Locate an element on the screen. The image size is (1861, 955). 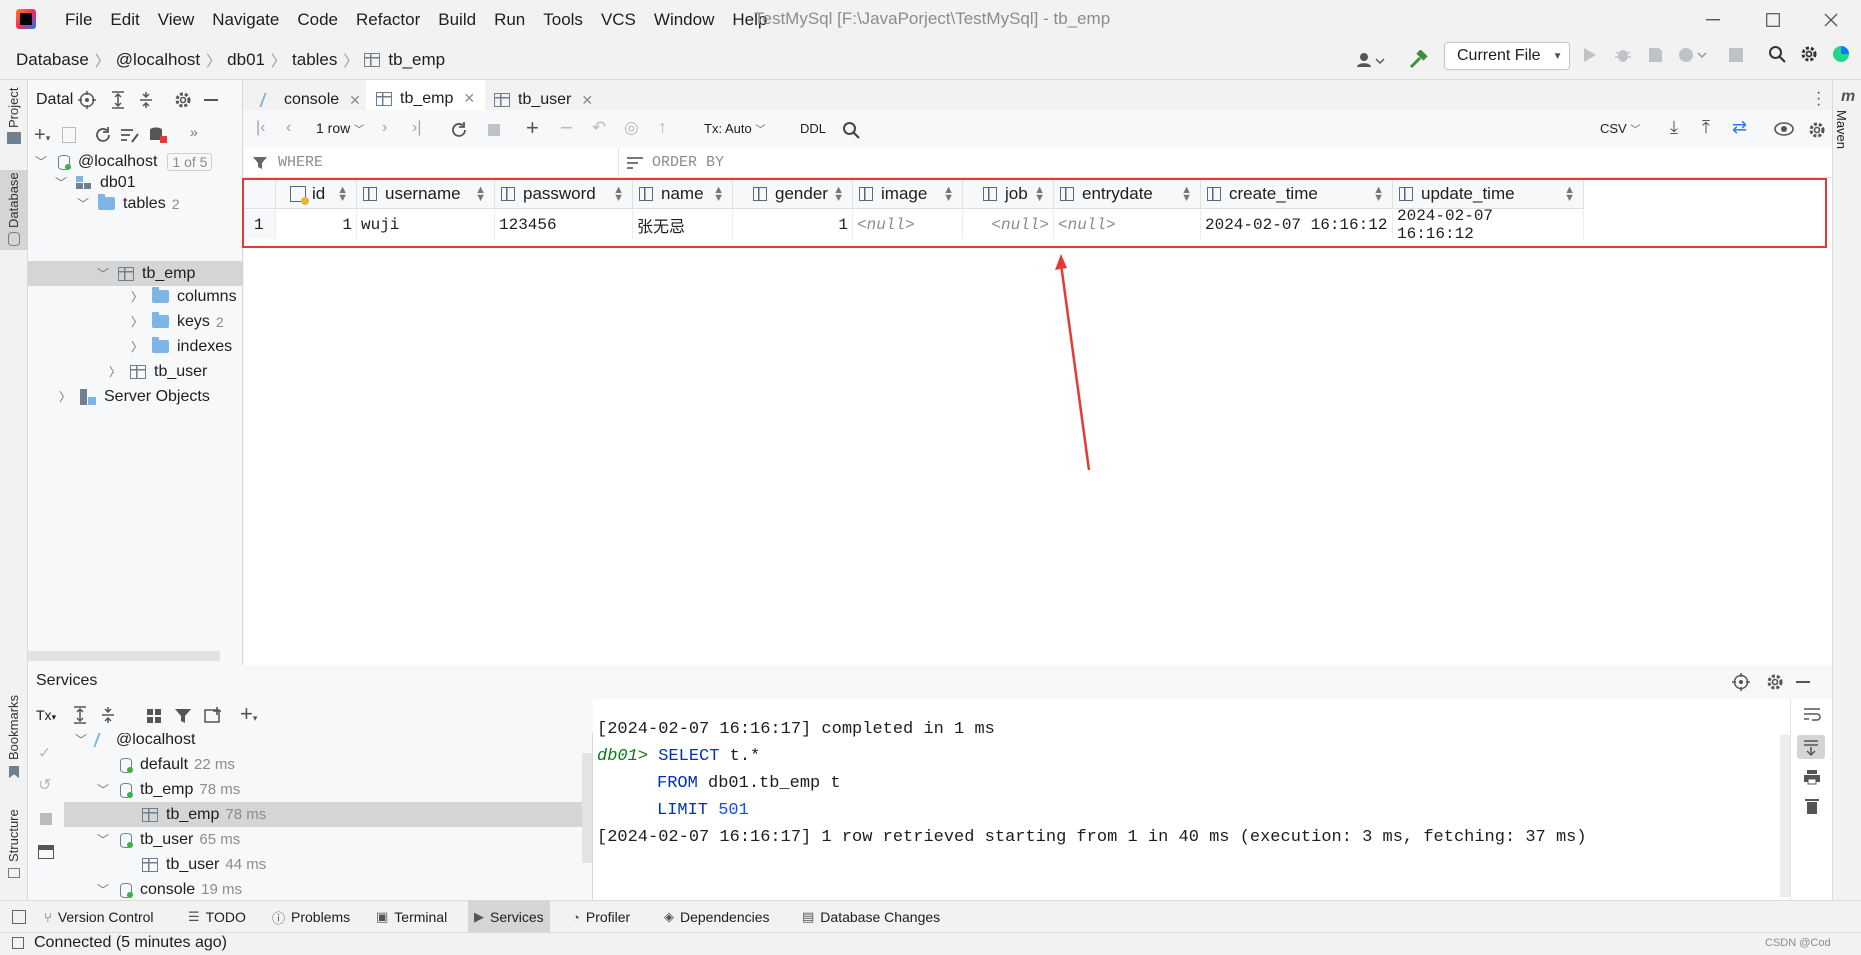
ddl-button: DDL is located at coordinates (813, 128).